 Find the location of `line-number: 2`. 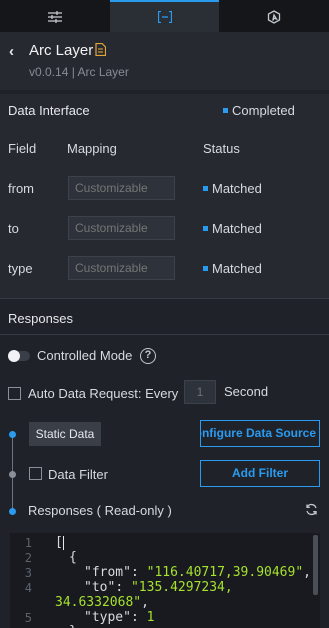

line-number: 2 is located at coordinates (28, 558).